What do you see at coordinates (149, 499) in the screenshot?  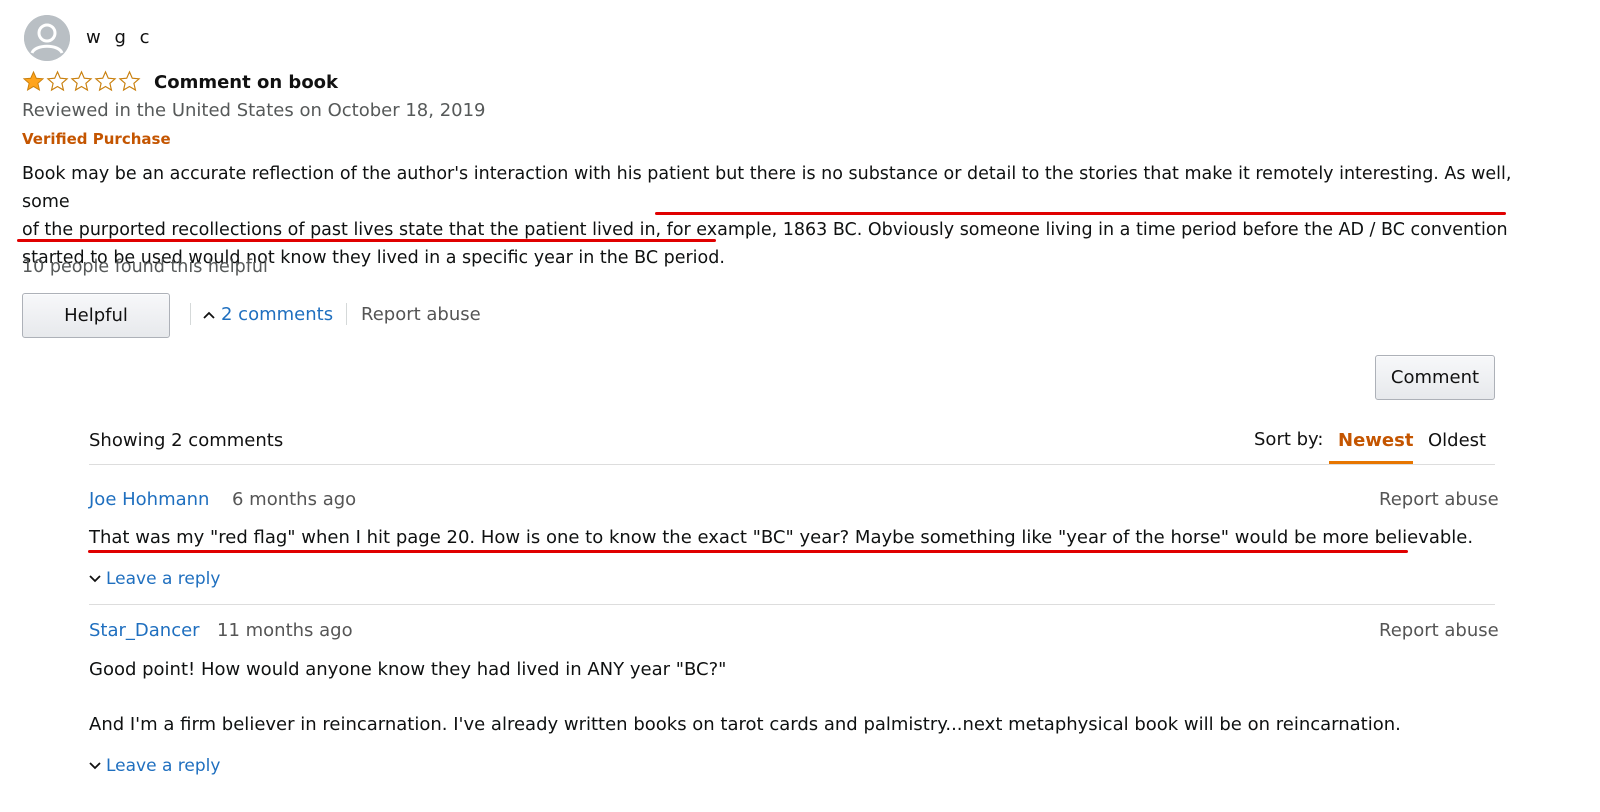 I see `comment-author-link: Joe Hohmann` at bounding box center [149, 499].